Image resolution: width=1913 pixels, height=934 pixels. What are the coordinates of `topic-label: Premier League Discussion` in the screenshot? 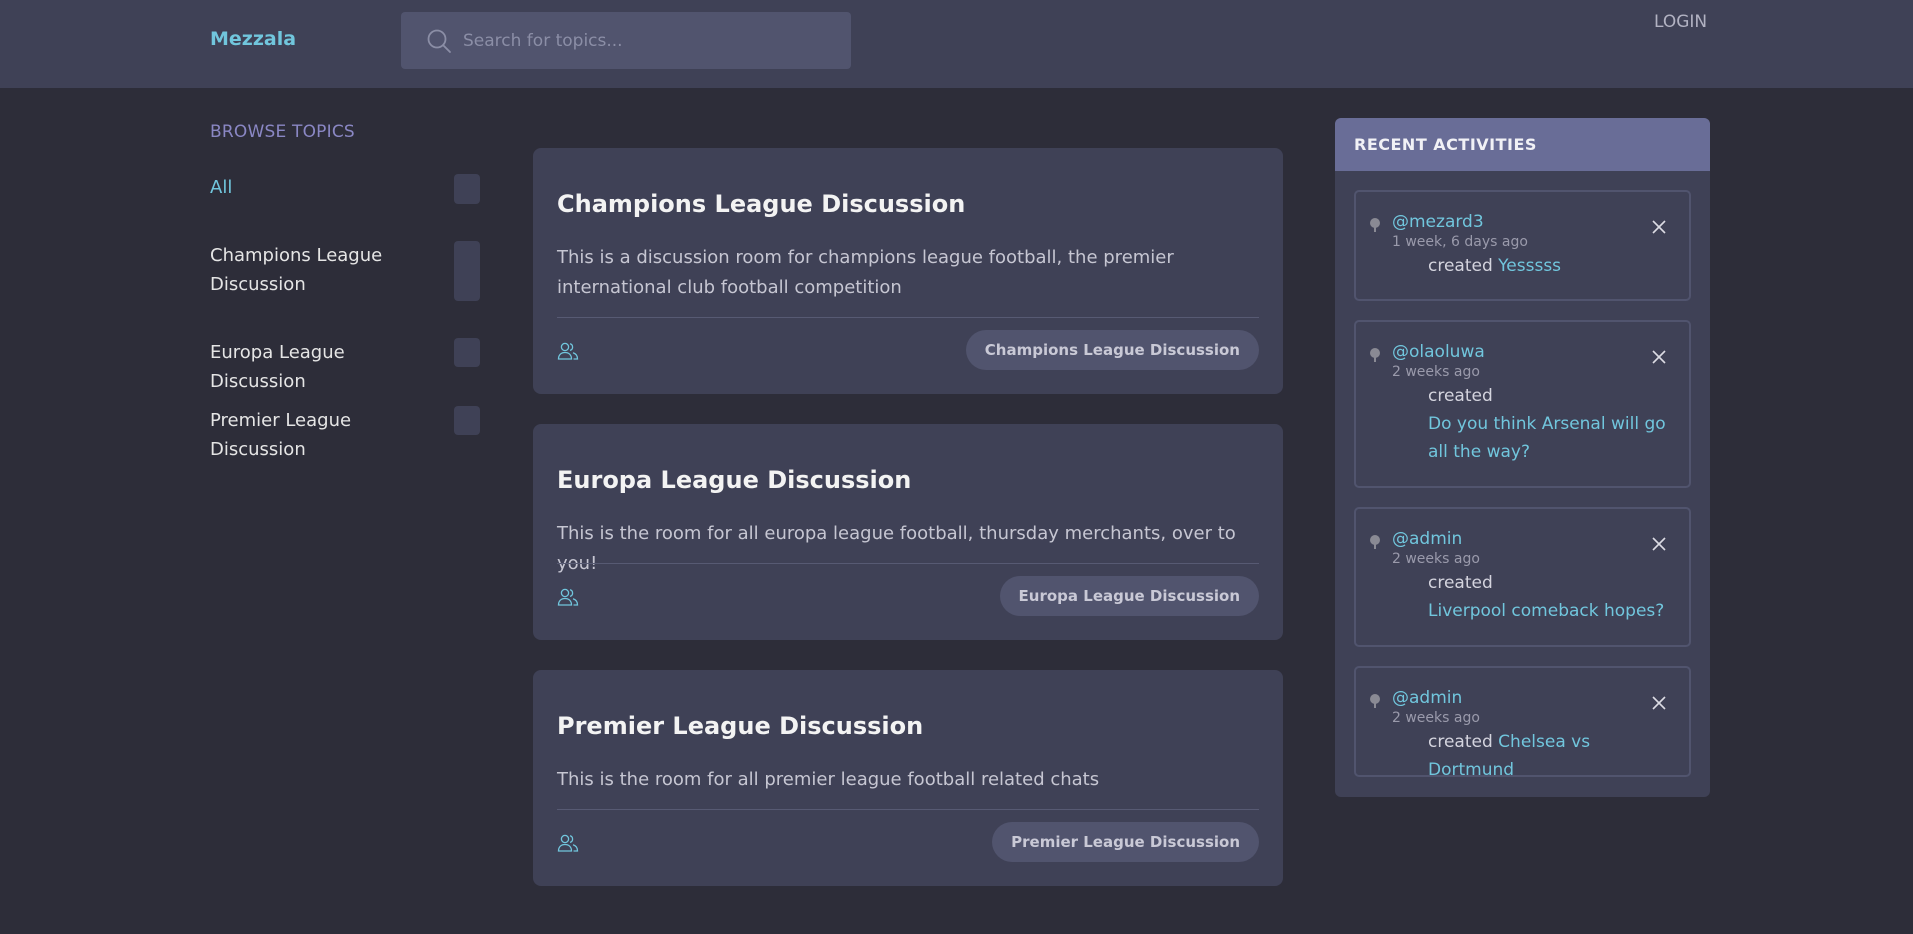 It's located at (281, 435).